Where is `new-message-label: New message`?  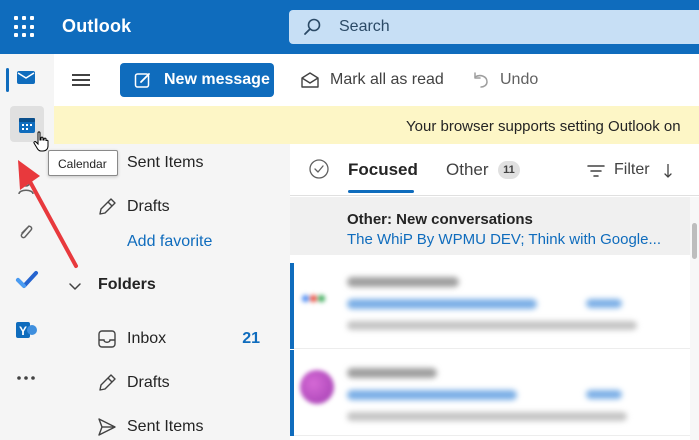
new-message-label: New message is located at coordinates (217, 79).